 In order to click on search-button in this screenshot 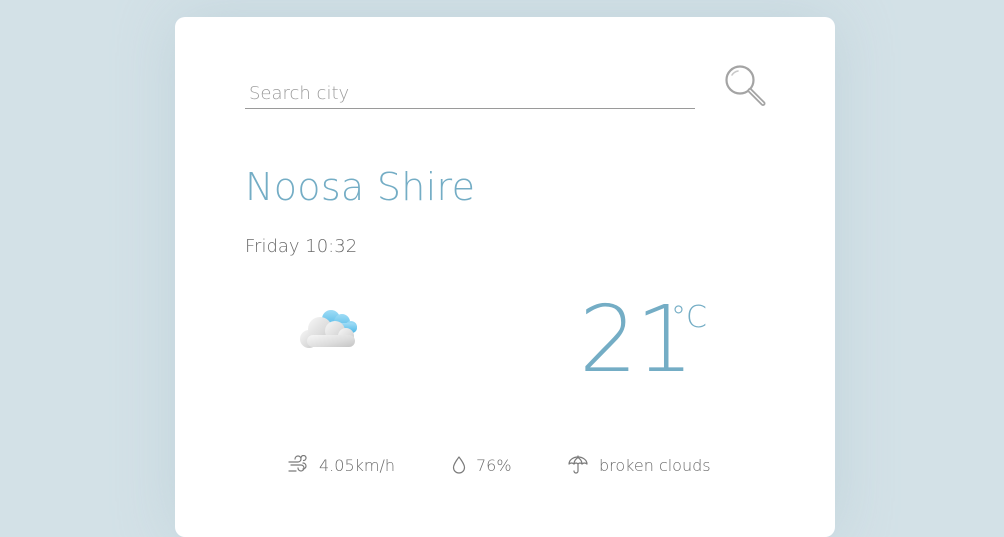, I will do `click(745, 86)`.